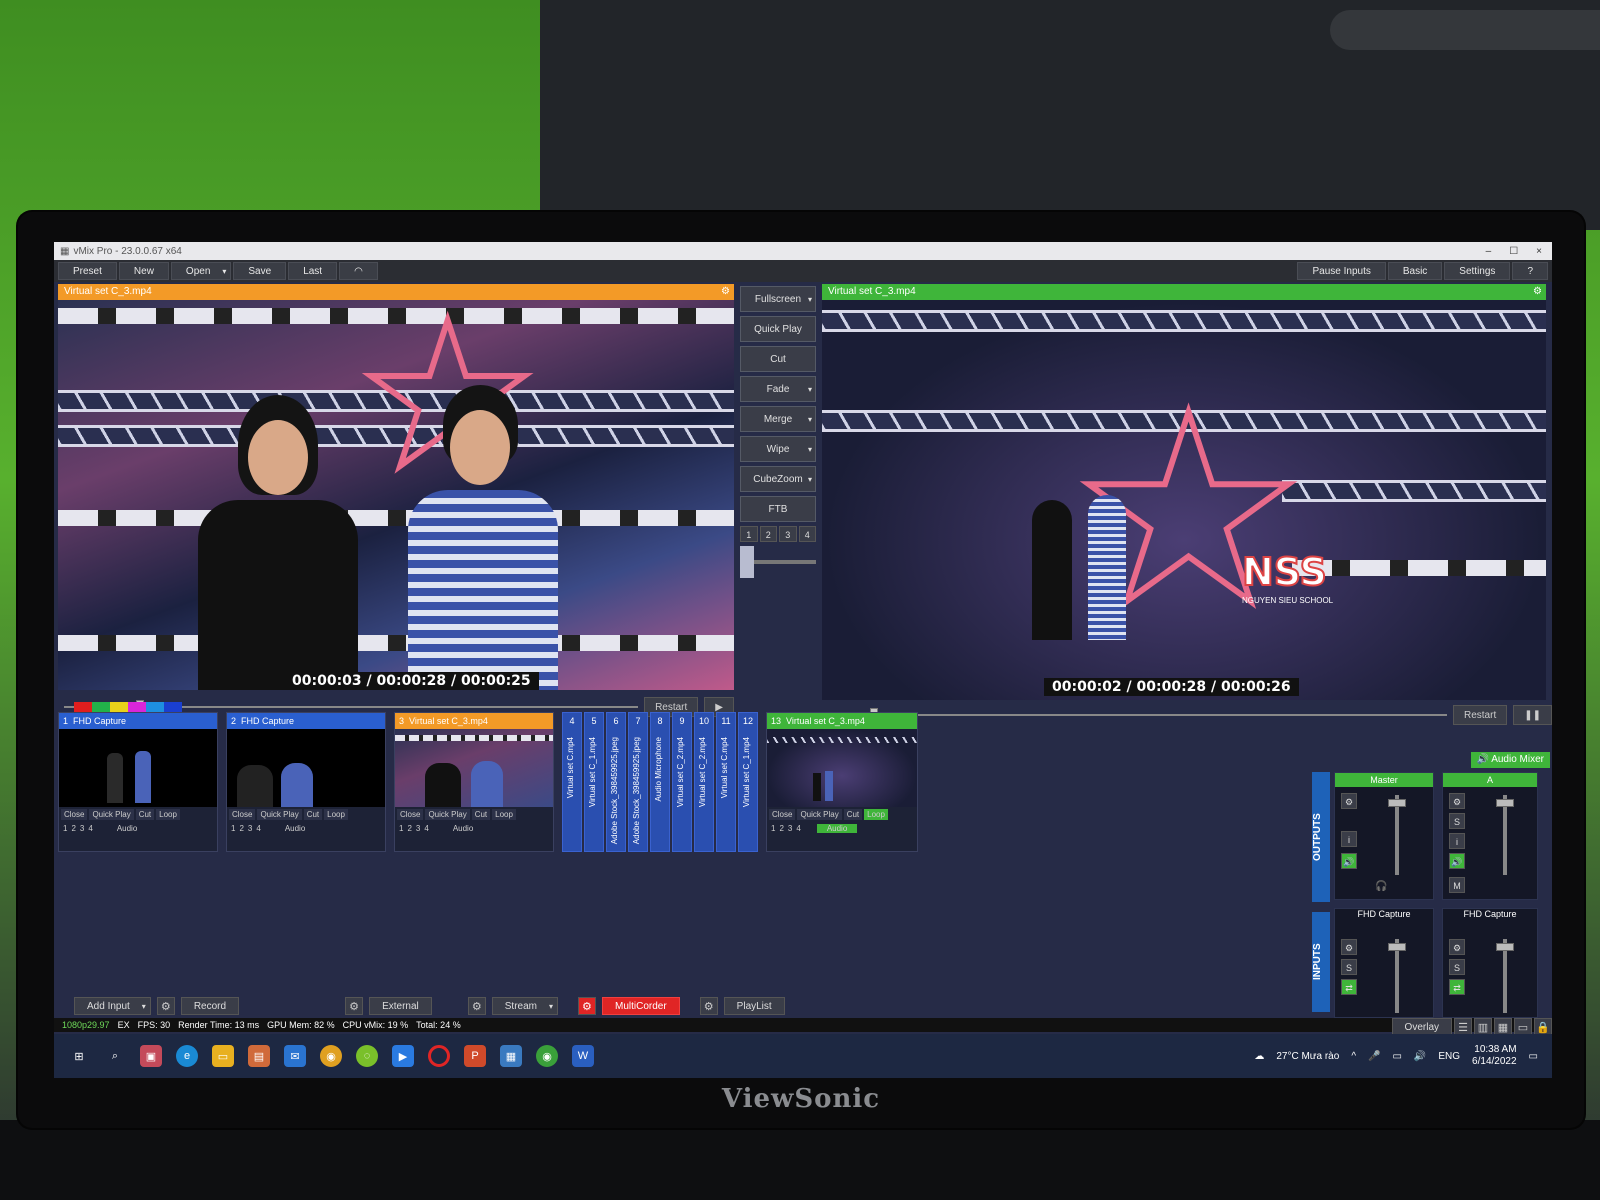 Image resolution: width=1600 pixels, height=1200 pixels. What do you see at coordinates (127, 828) in the screenshot?
I see `input-1-audio-button: Audio` at bounding box center [127, 828].